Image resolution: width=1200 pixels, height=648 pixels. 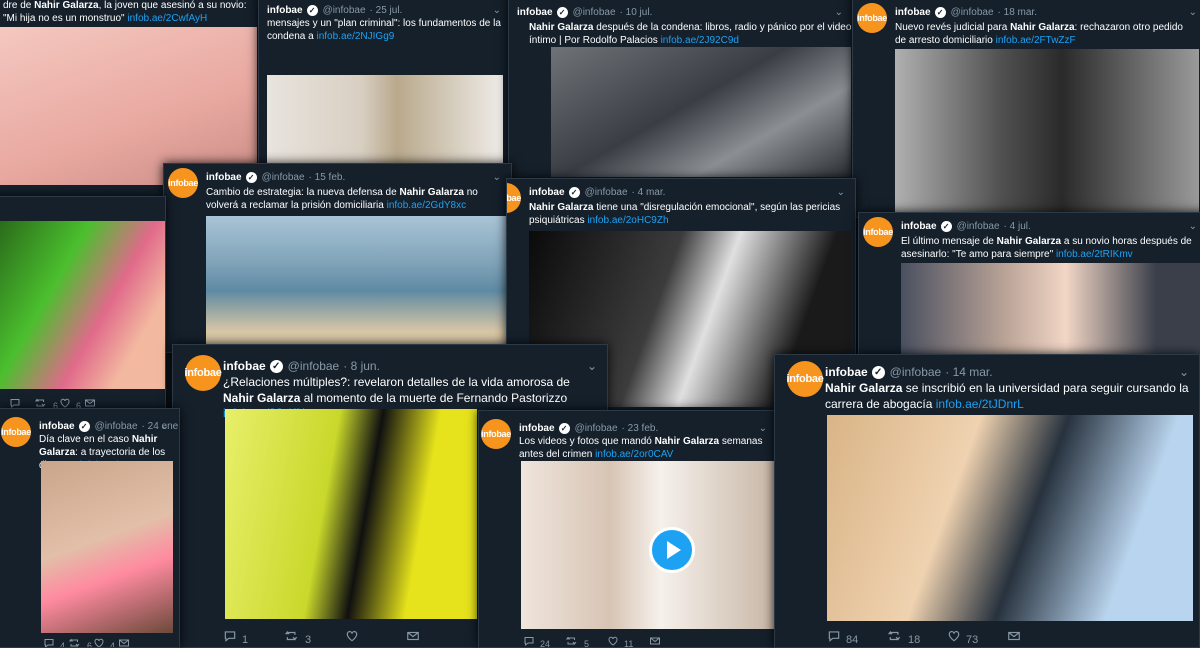 I want to click on retweet-button: 5, so click(x=586, y=641).